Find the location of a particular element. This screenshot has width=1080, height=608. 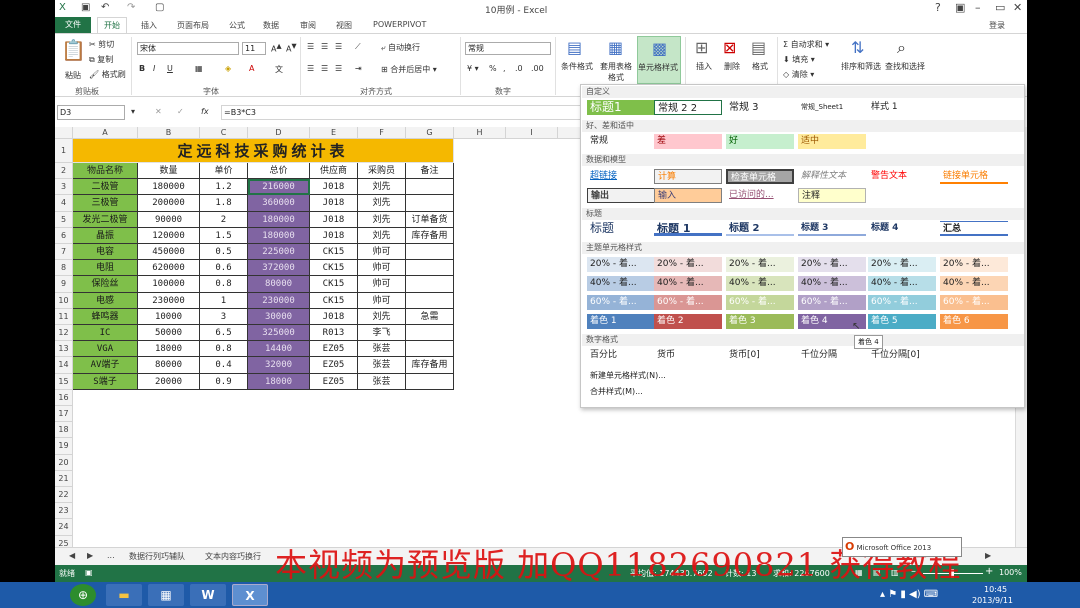

align-middle-icon: ☰ is located at coordinates (324, 46).